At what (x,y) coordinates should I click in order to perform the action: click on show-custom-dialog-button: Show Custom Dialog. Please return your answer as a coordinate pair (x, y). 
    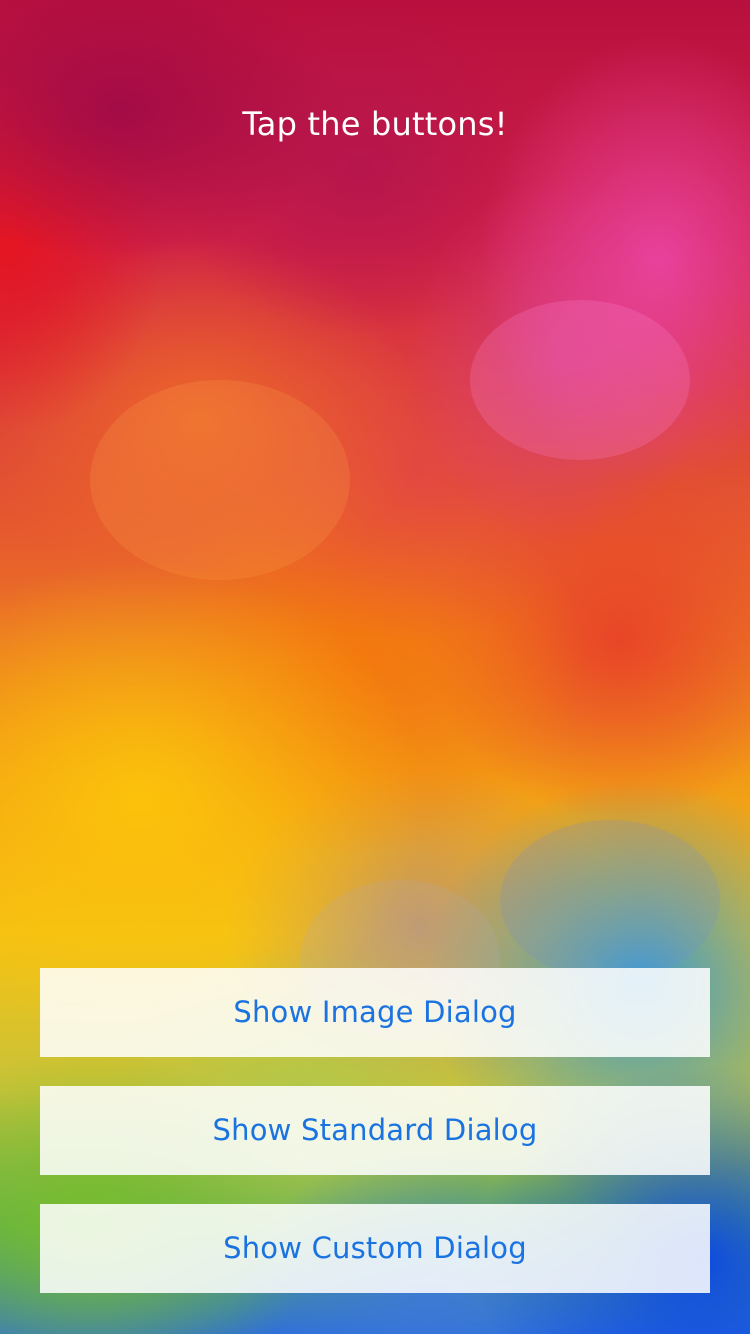
    Looking at the image, I should click on (375, 1248).